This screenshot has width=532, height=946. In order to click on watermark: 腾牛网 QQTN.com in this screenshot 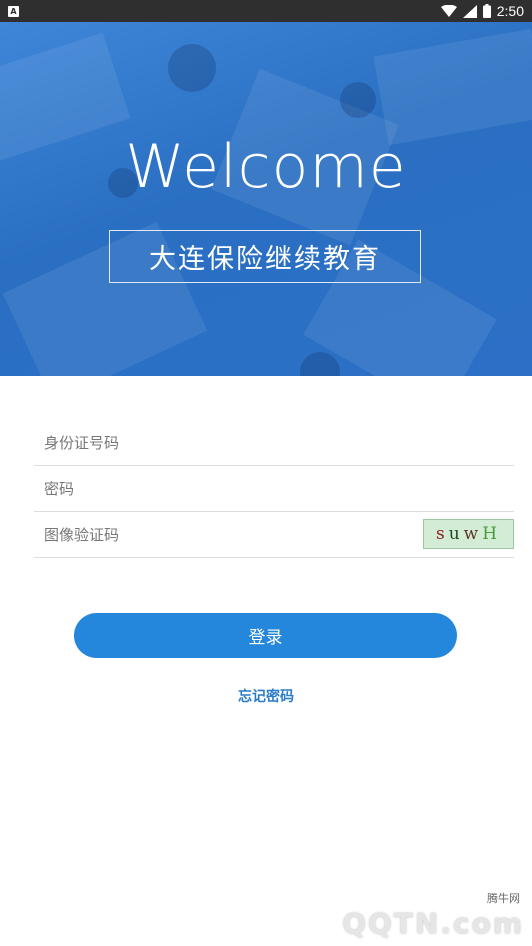, I will do `click(419, 915)`.